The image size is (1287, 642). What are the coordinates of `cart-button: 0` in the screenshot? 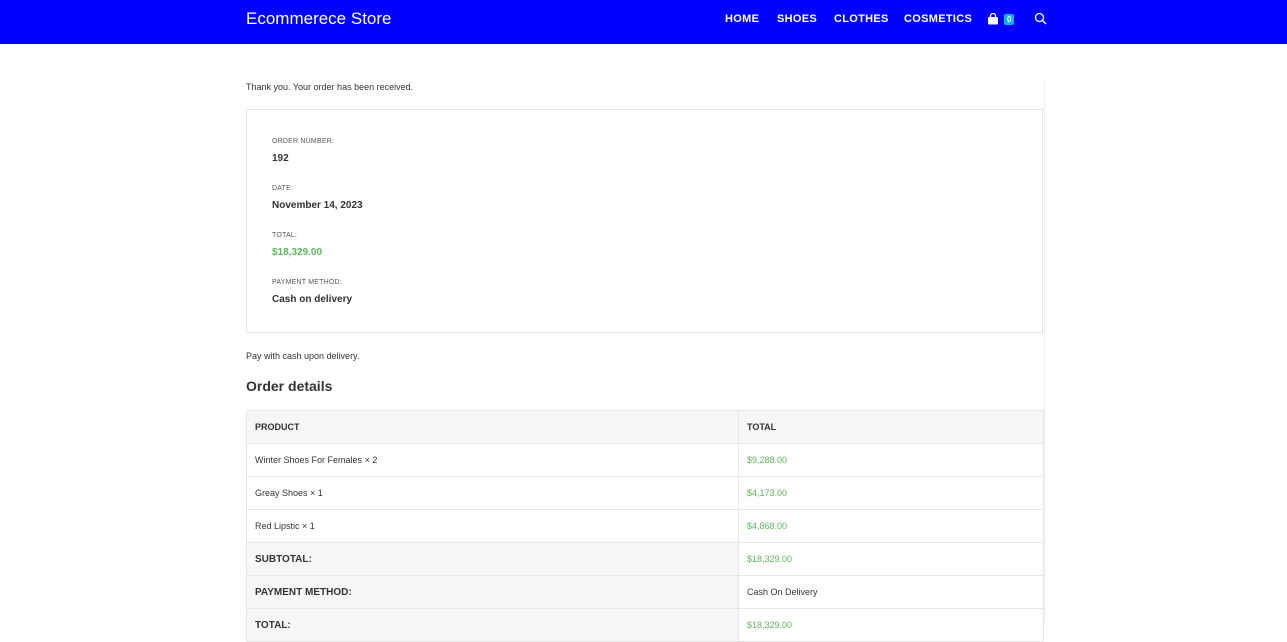 It's located at (1002, 20).